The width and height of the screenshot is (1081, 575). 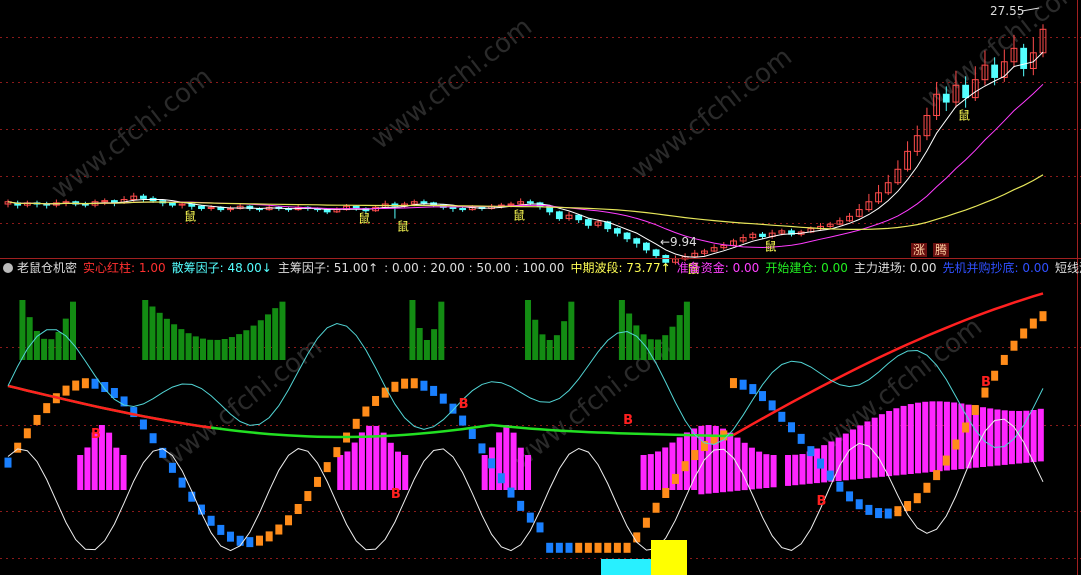 What do you see at coordinates (8, 268) in the screenshot?
I see `gear-icon` at bounding box center [8, 268].